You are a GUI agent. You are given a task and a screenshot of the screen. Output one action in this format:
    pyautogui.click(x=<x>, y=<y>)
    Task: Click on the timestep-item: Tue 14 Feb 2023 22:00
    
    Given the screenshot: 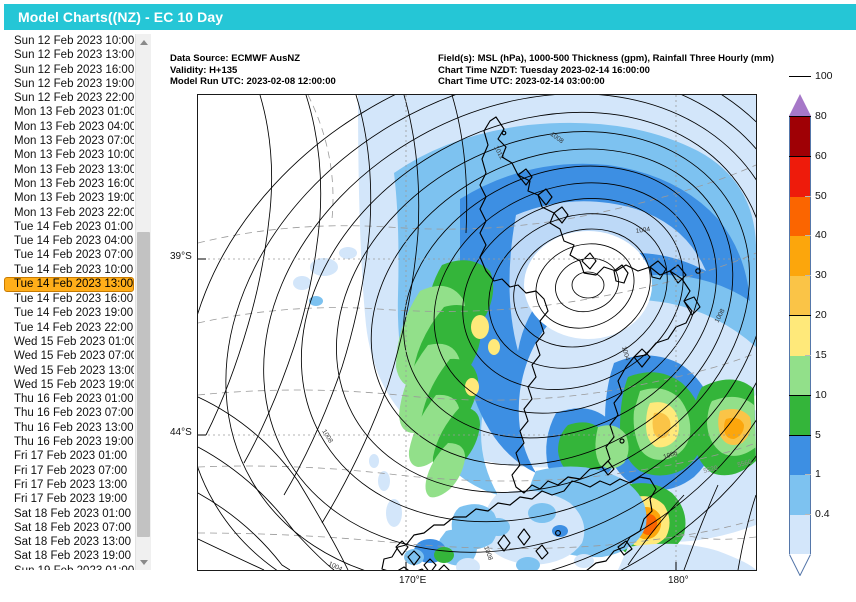 What is the action you would take?
    pyautogui.click(x=69, y=328)
    